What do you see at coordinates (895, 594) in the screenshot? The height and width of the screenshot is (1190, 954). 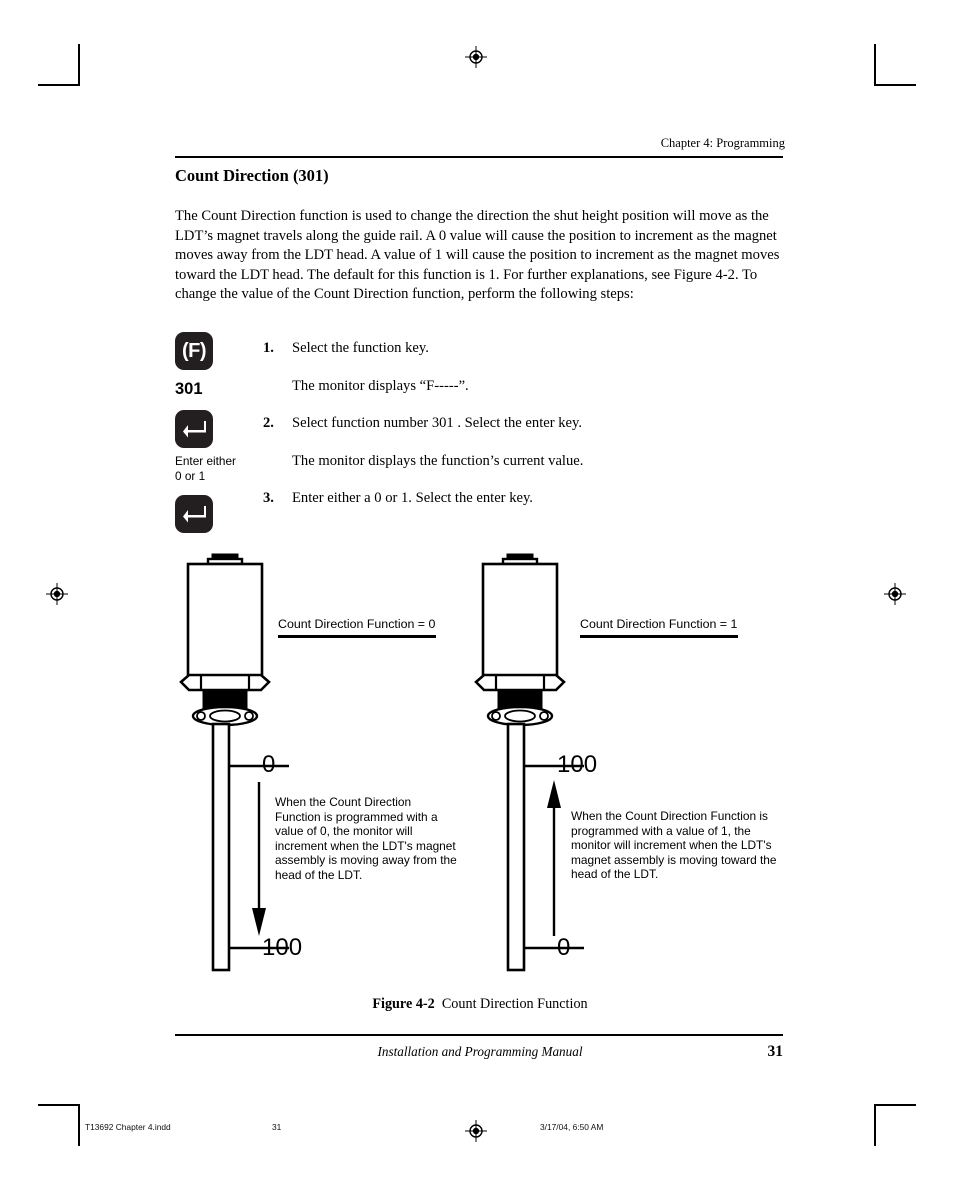 I see `registration-target-icon-right` at bounding box center [895, 594].